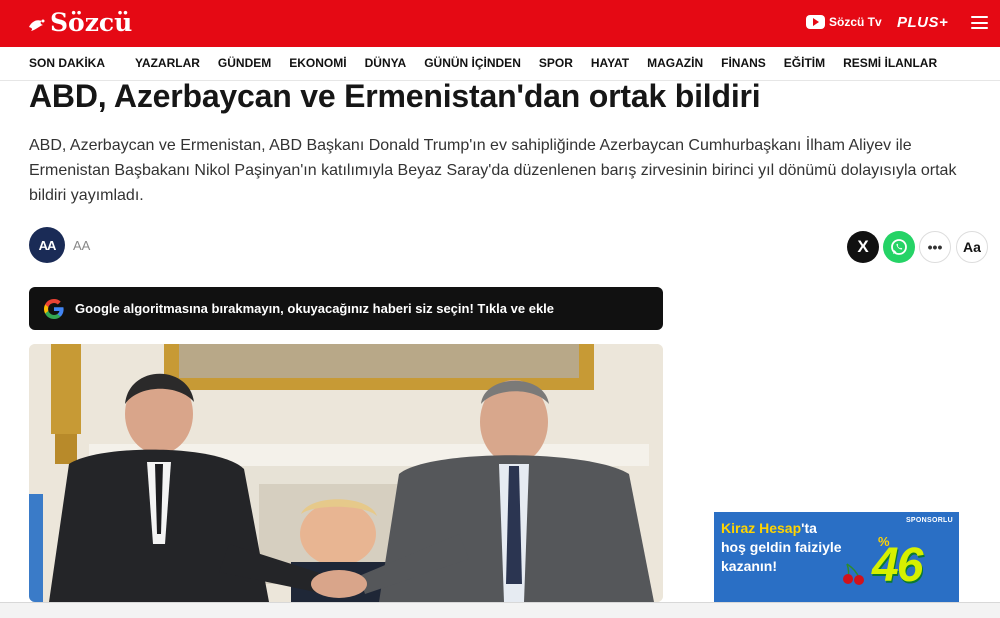  I want to click on tv-label: Sözcü Tv, so click(855, 22).